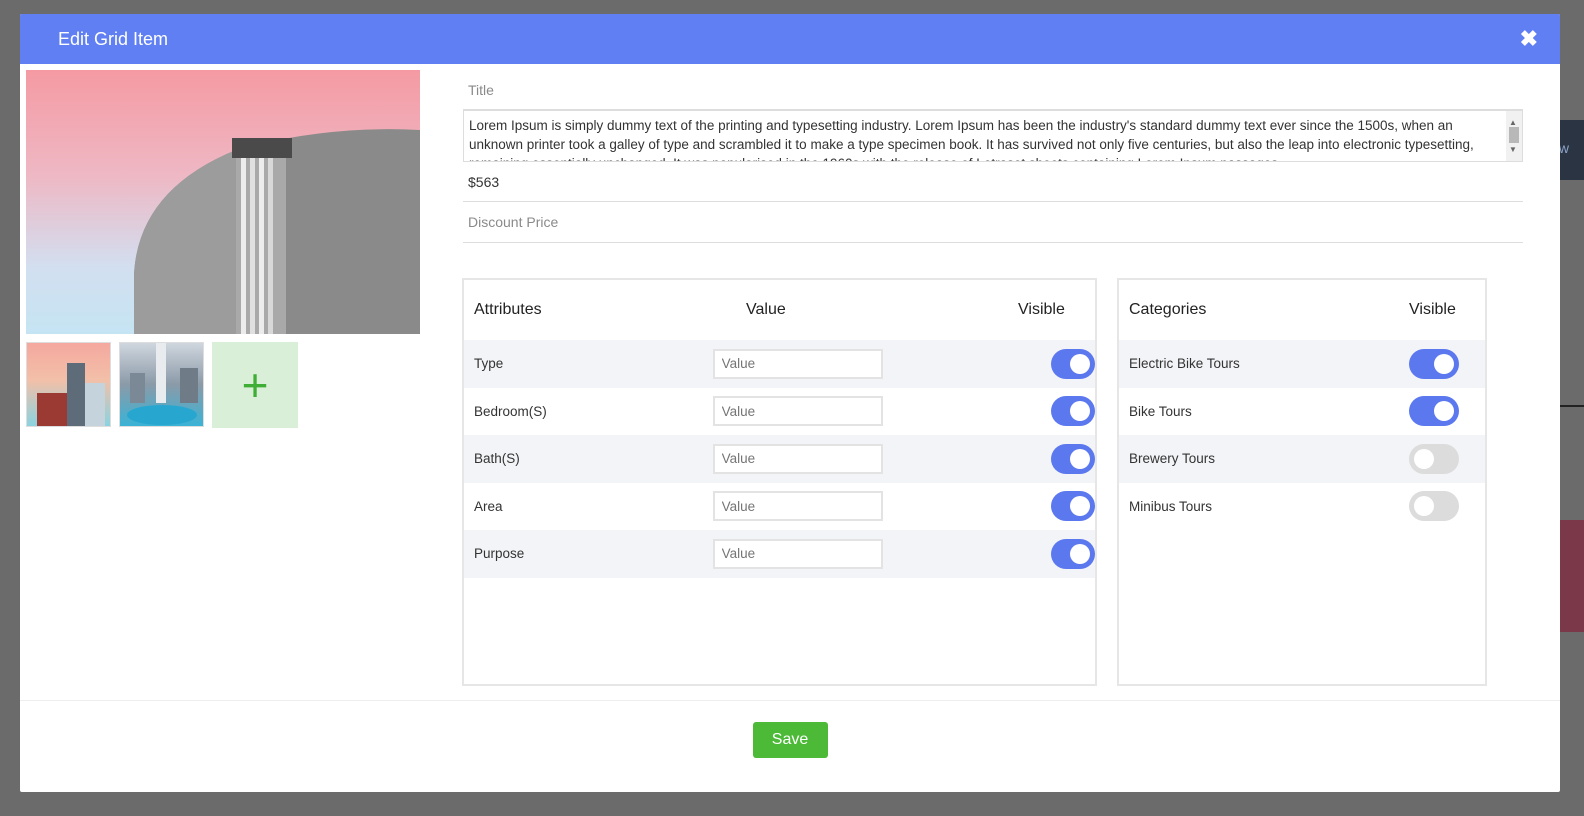  What do you see at coordinates (1302, 364) in the screenshot?
I see `category-row: Electric Bike Tours` at bounding box center [1302, 364].